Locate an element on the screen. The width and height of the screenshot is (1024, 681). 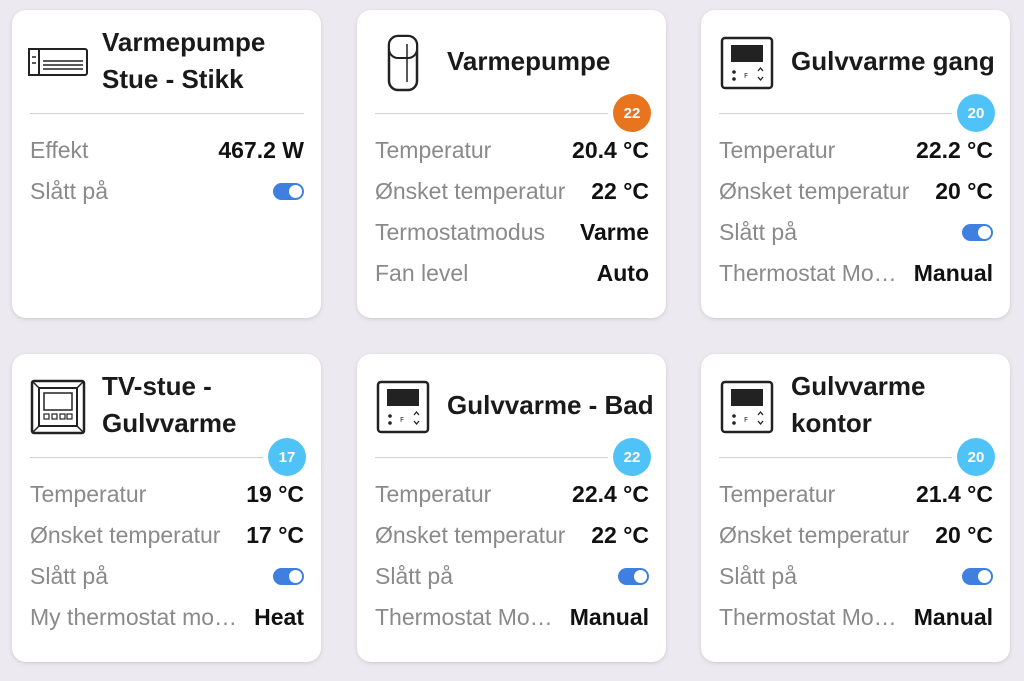
heat-pump-remote-icon is located at coordinates (403, 63).